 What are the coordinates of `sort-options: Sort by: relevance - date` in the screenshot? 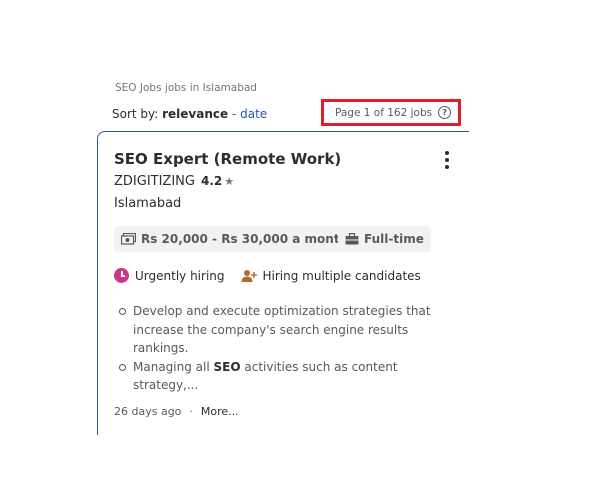 It's located at (189, 114).